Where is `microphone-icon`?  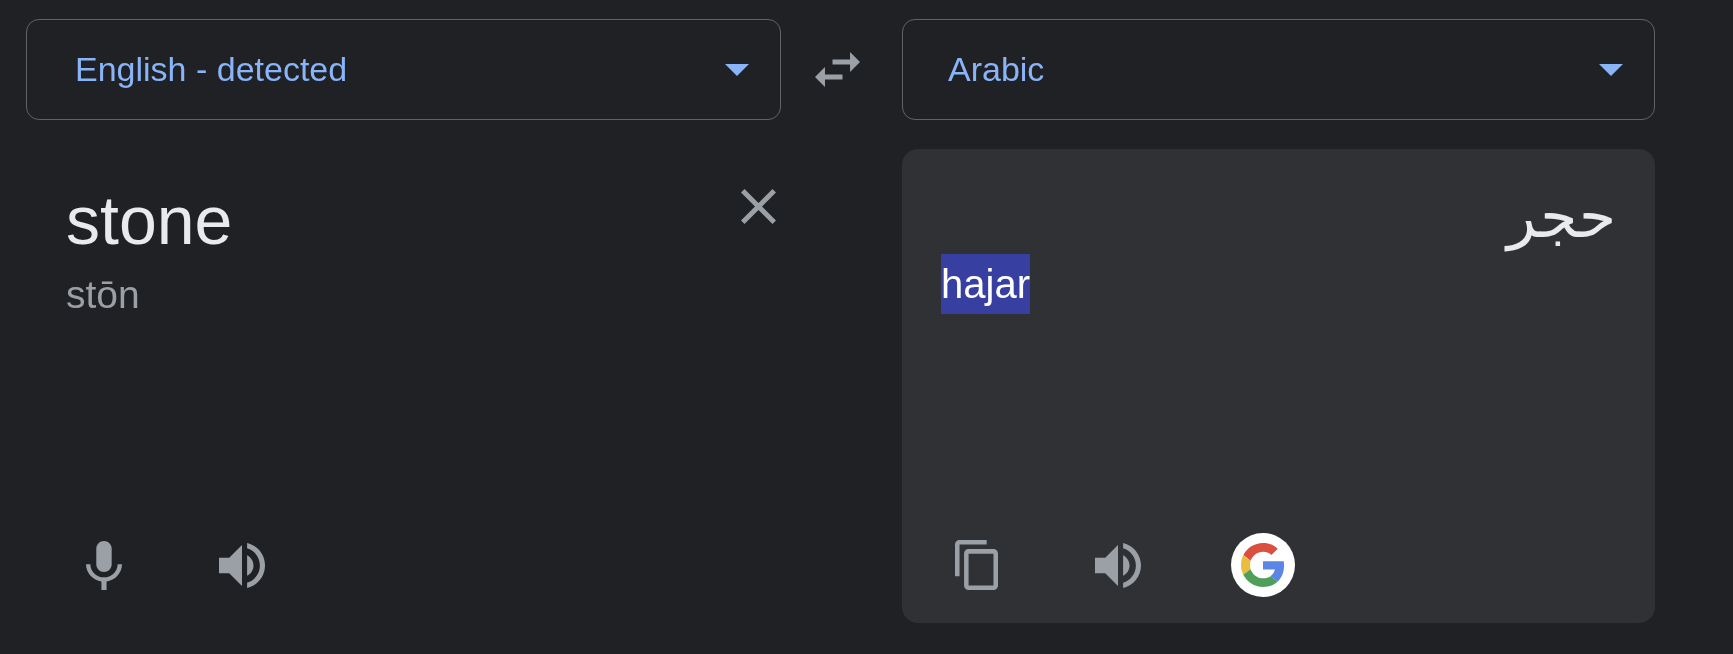
microphone-icon is located at coordinates (104, 565).